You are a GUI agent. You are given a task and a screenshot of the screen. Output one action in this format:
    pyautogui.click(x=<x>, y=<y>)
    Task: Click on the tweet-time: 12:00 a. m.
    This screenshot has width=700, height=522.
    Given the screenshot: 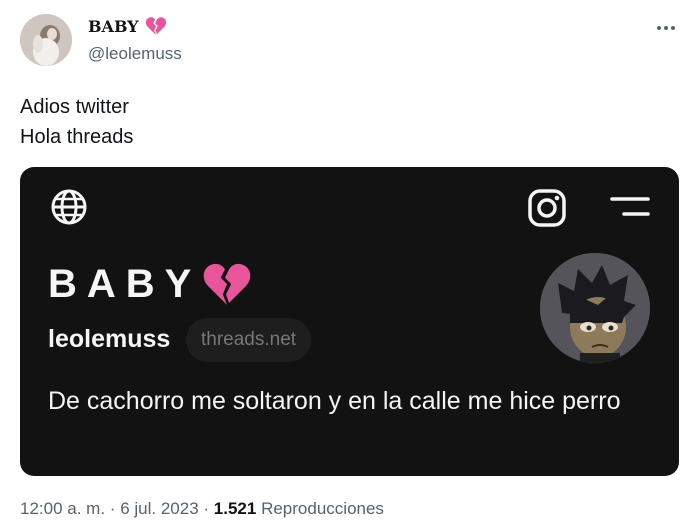 What is the action you would take?
    pyautogui.click(x=62, y=508)
    